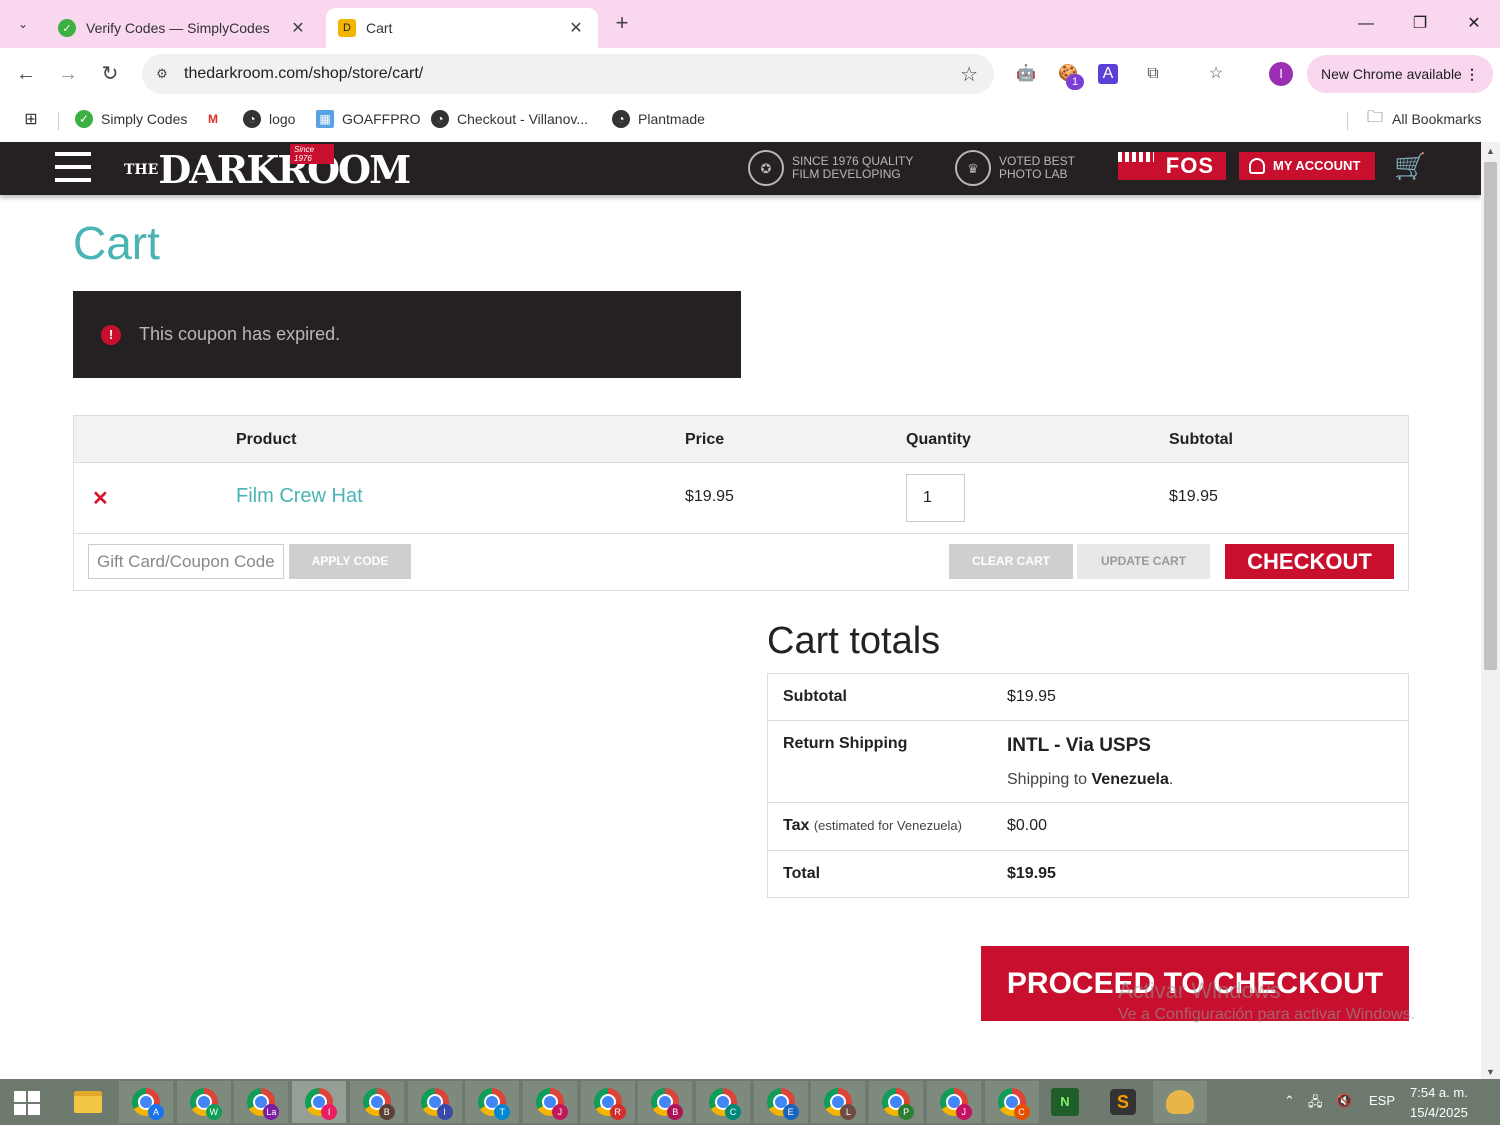  Describe the element at coordinates (111, 334) in the screenshot. I see `error-icon: !` at that location.